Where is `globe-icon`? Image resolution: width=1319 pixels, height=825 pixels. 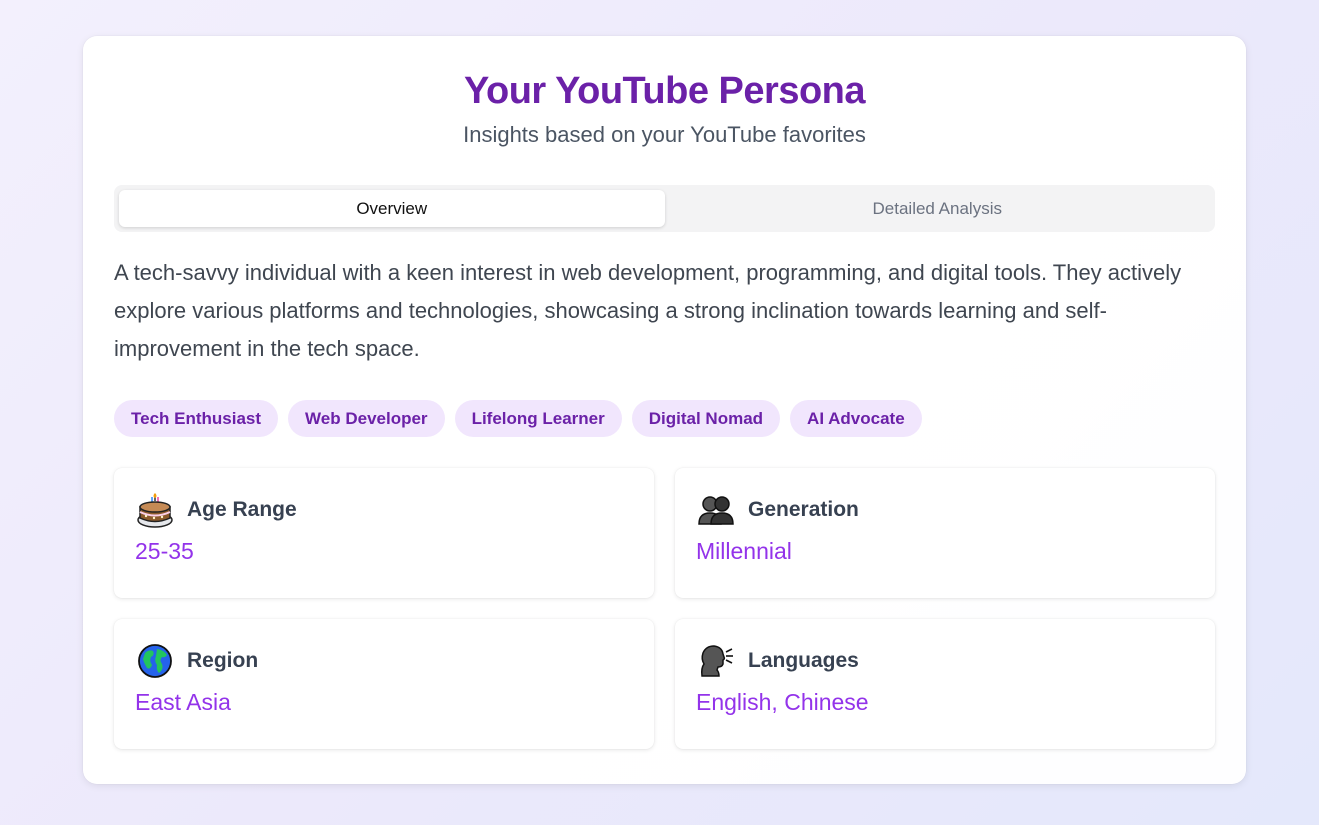 globe-icon is located at coordinates (155, 661).